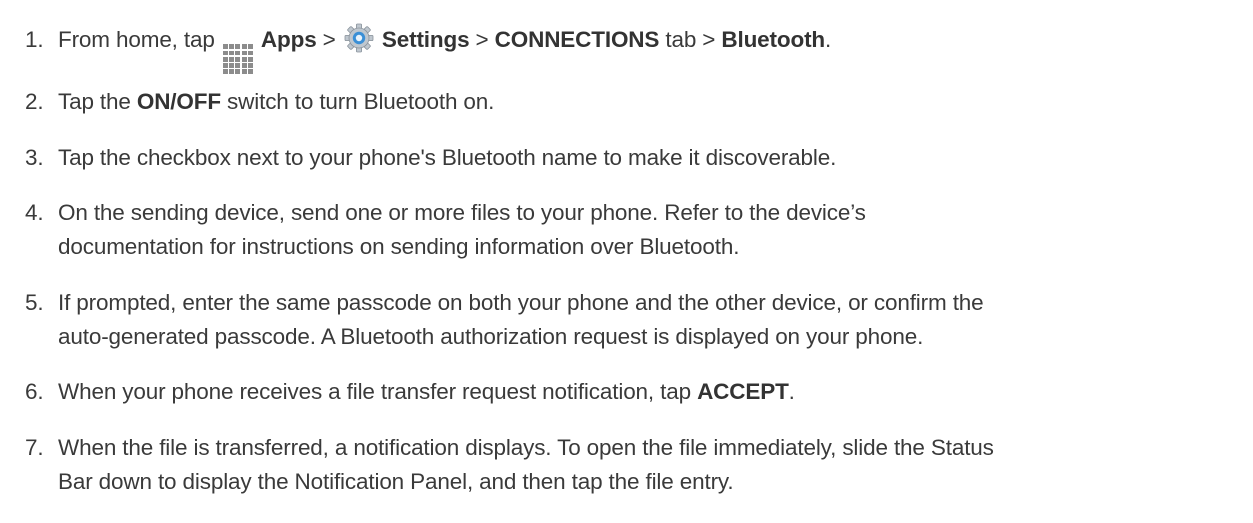 This screenshot has height=523, width=1253. I want to click on step-number: 6., so click(34, 391).